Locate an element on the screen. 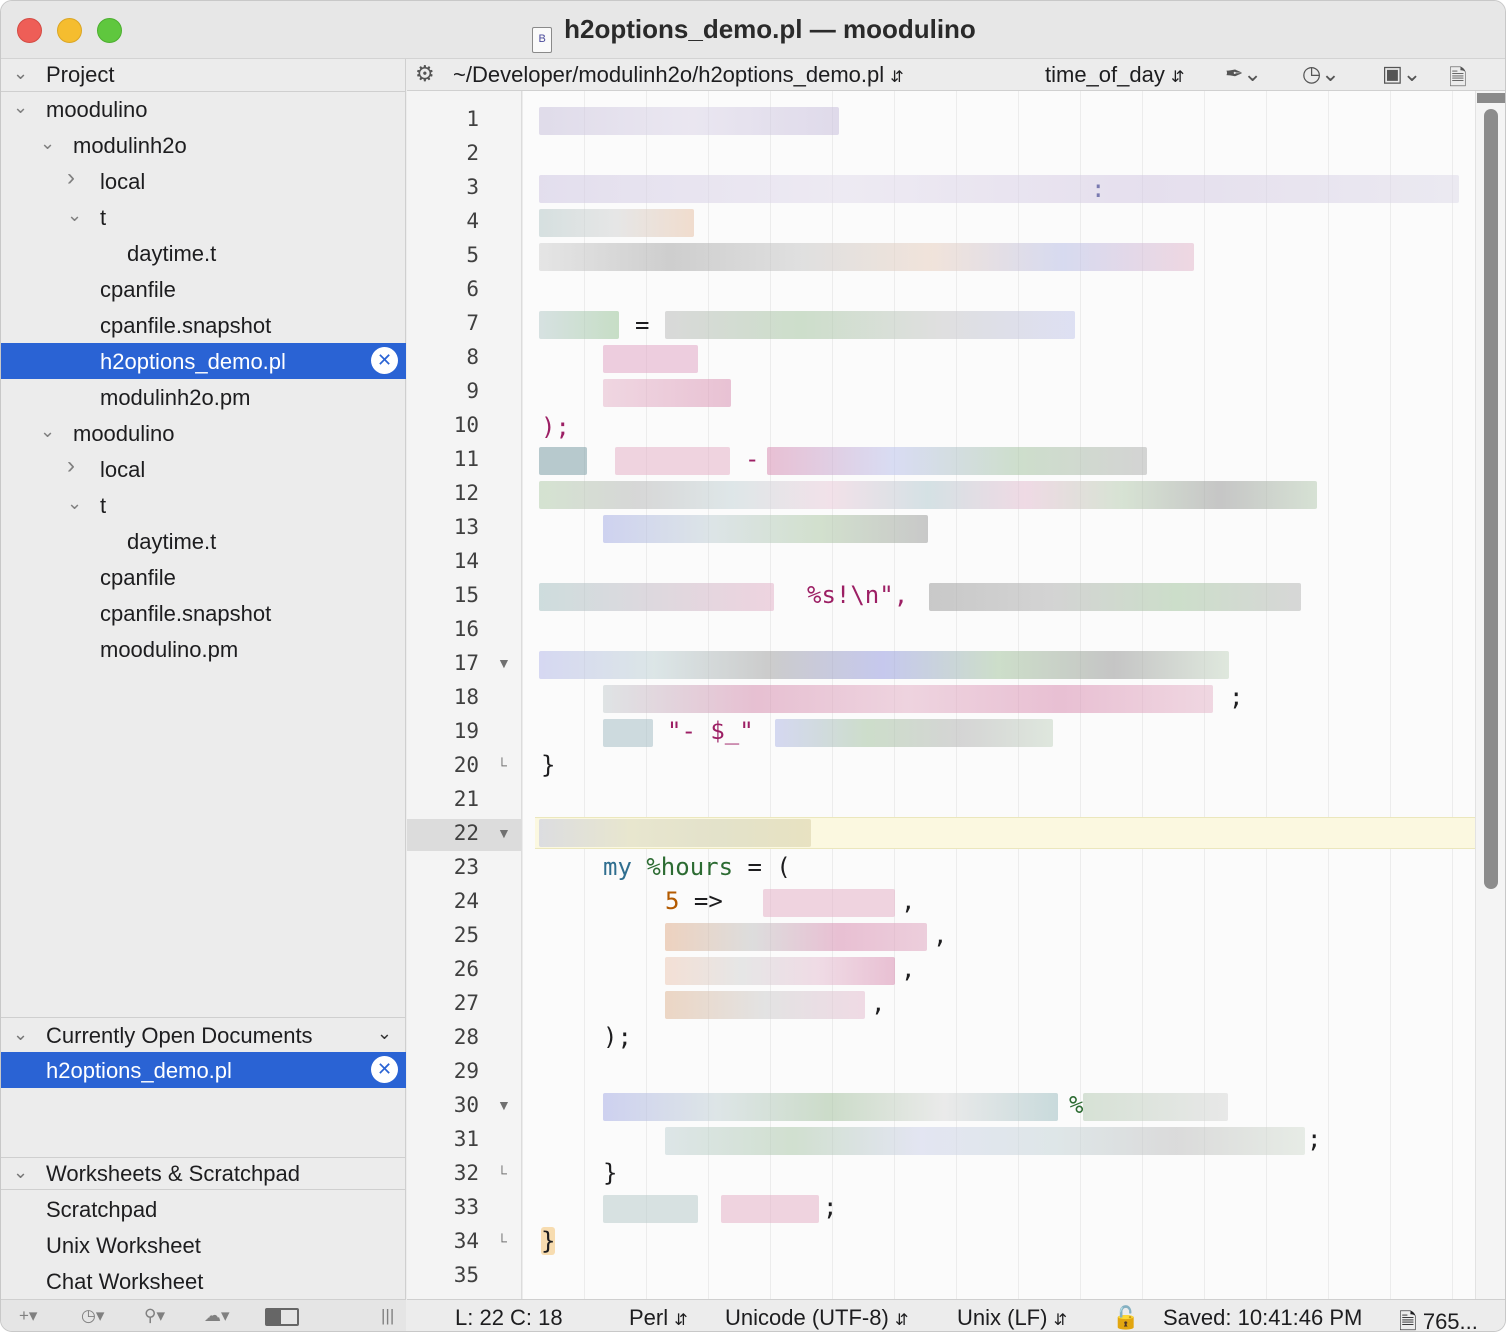 The height and width of the screenshot is (1332, 1506). code-token: ; is located at coordinates (1236, 697).